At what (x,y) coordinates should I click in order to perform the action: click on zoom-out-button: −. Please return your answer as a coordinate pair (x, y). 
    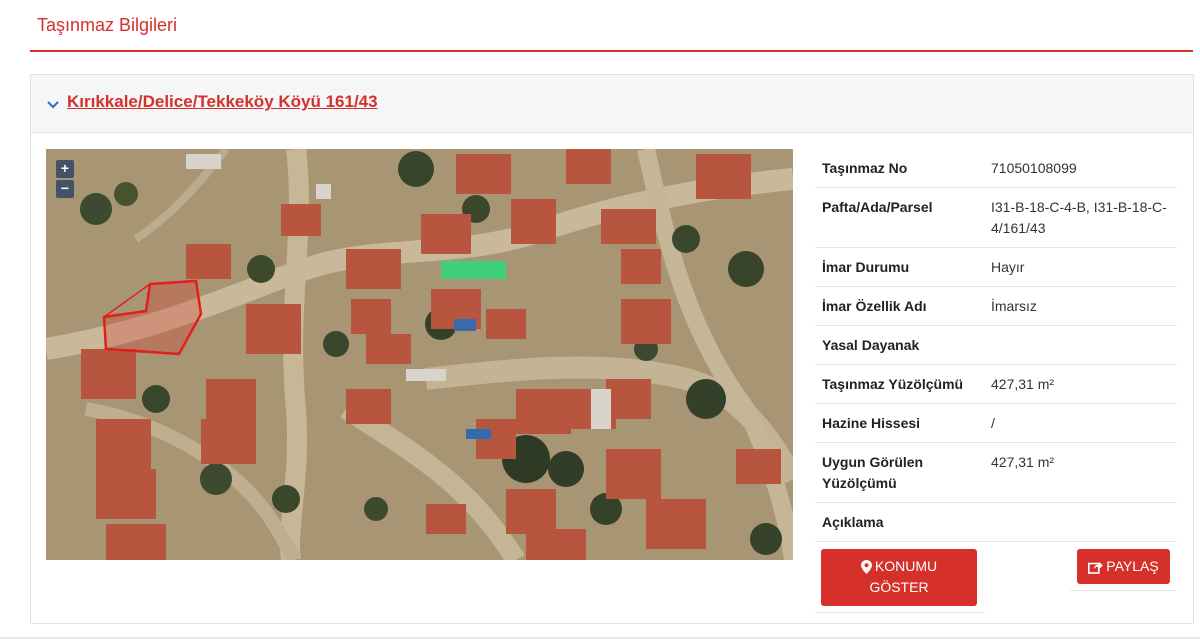
    Looking at the image, I should click on (65, 189).